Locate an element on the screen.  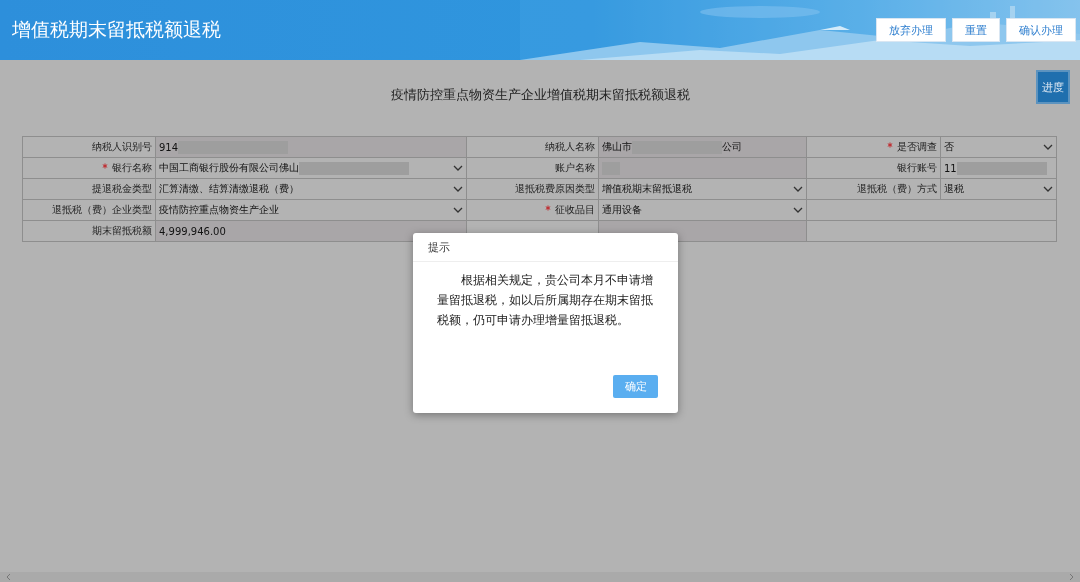
scroll-left-icon is located at coordinates (8, 577).